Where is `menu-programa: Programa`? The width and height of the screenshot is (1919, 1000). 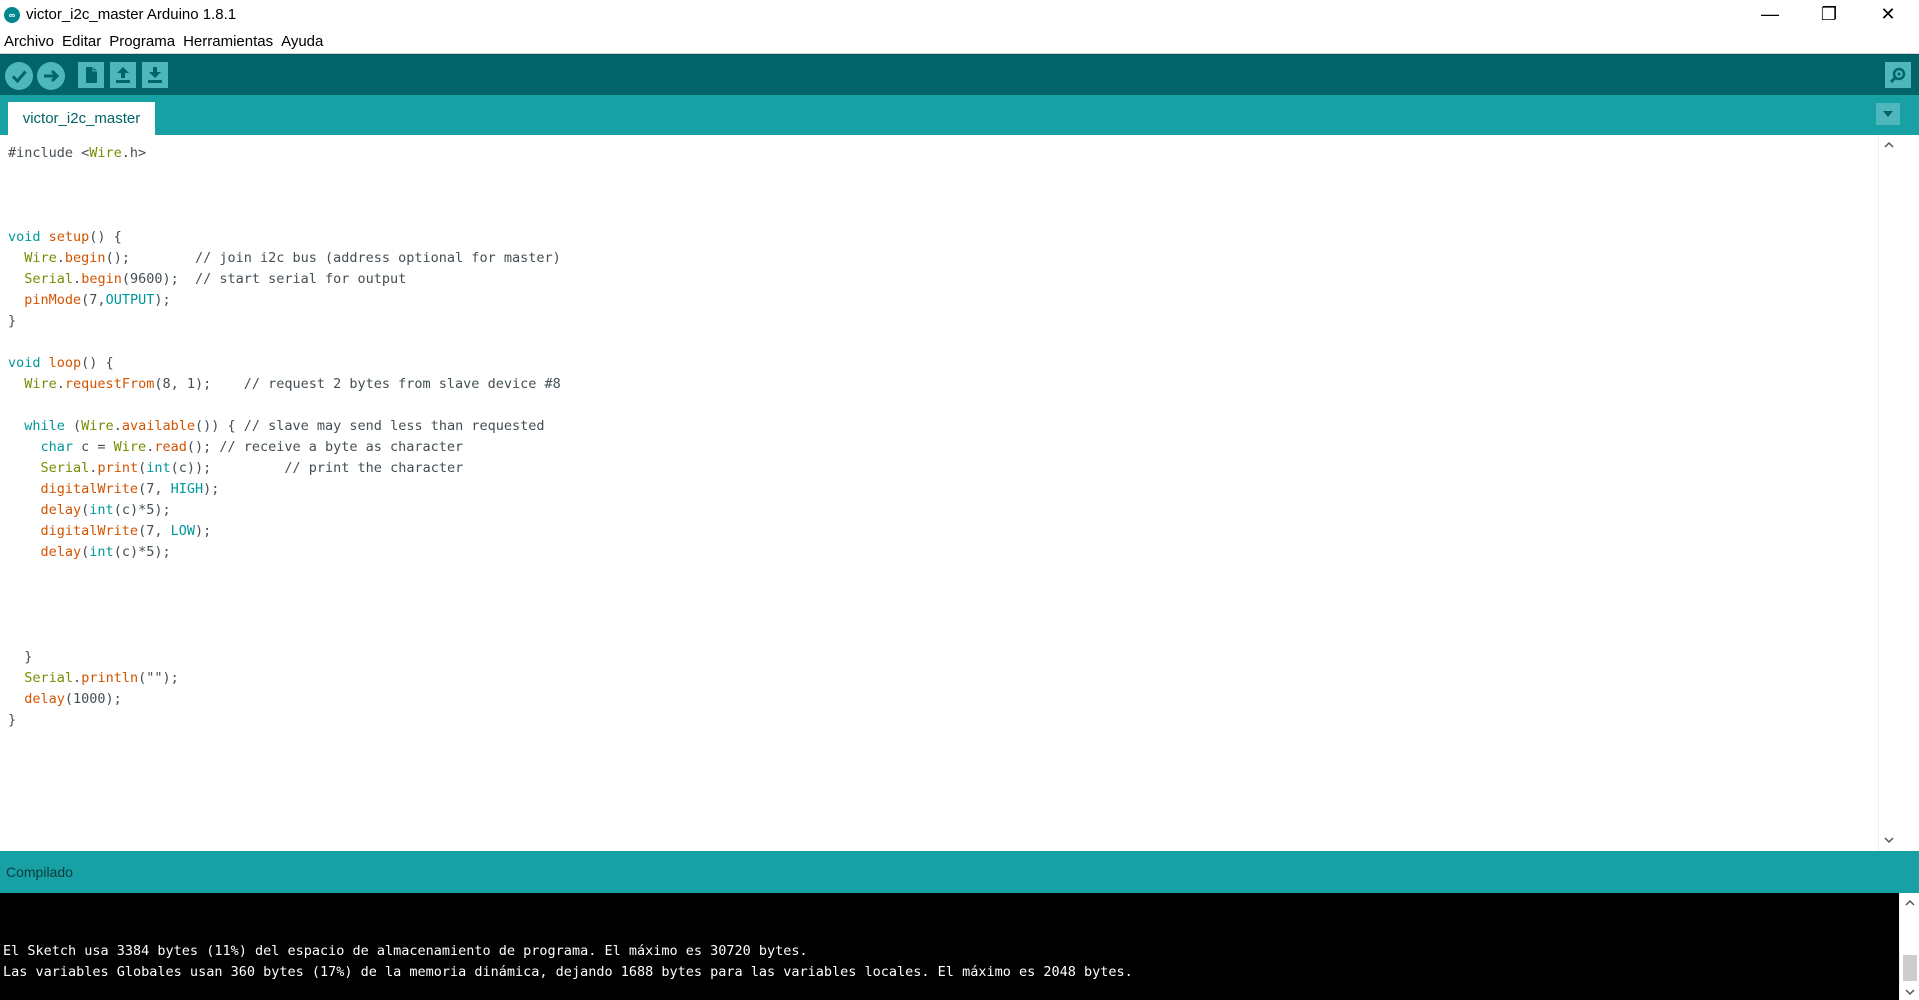
menu-programa: Programa is located at coordinates (142, 40).